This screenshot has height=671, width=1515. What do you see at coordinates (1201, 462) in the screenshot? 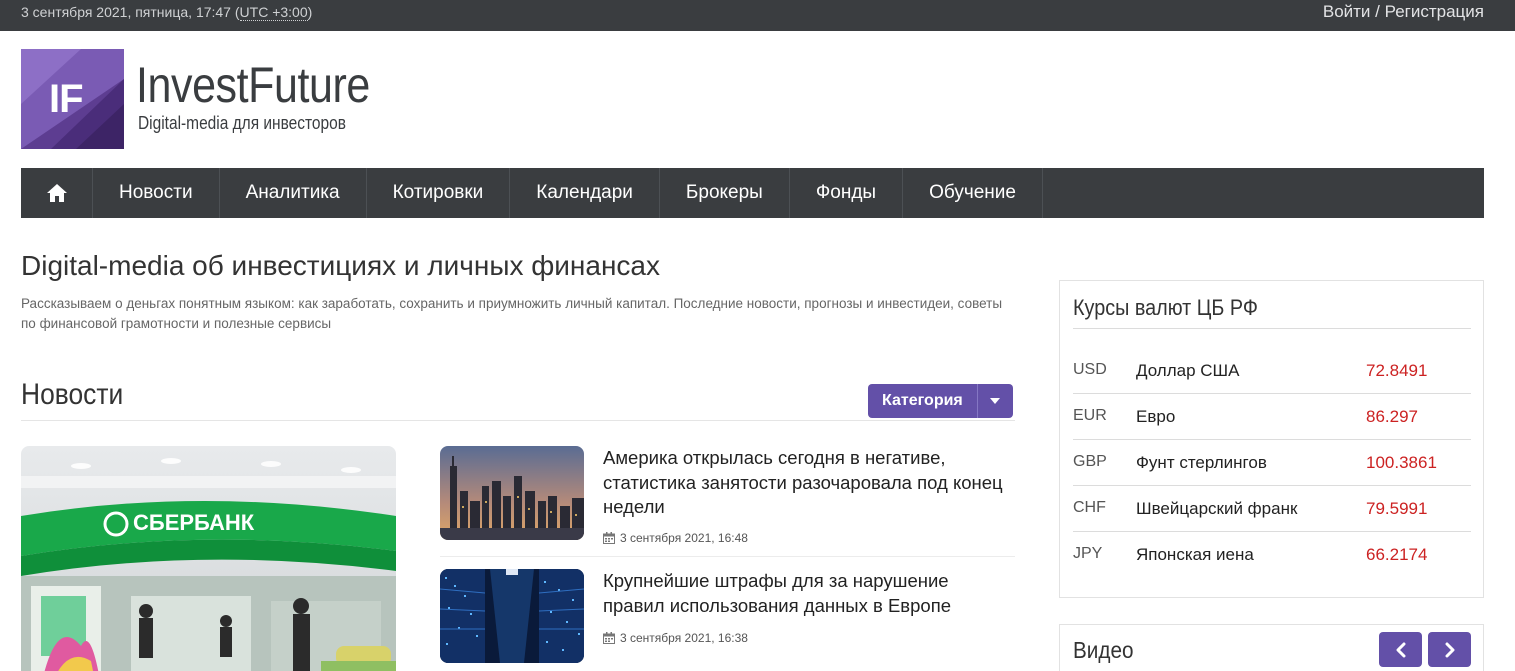
I see `currency-name: Фунт стерлингов` at bounding box center [1201, 462].